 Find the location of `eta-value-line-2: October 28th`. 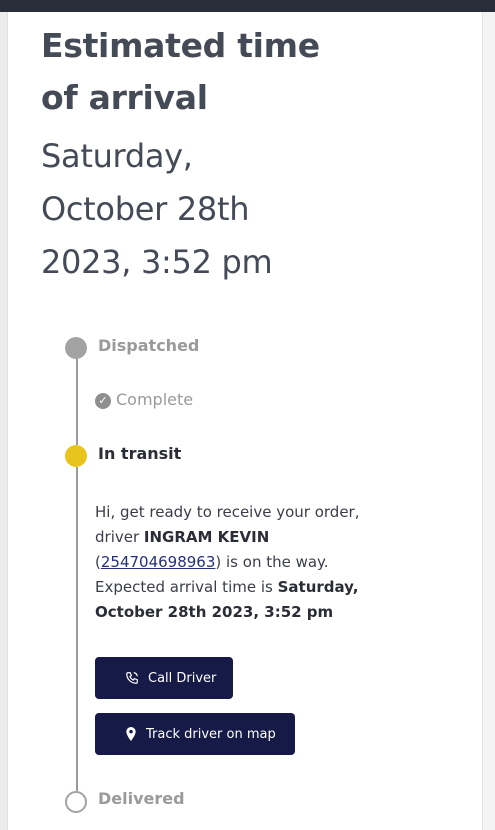

eta-value-line-2: October 28th is located at coordinates (145, 209).